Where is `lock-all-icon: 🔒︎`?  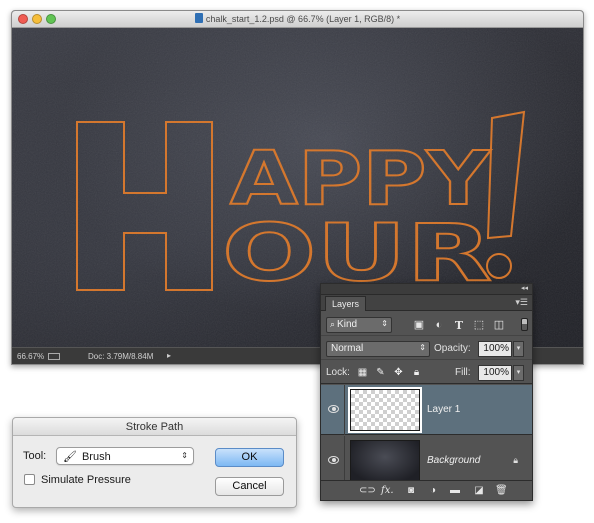
lock-all-icon: 🔒︎ is located at coordinates (416, 372).